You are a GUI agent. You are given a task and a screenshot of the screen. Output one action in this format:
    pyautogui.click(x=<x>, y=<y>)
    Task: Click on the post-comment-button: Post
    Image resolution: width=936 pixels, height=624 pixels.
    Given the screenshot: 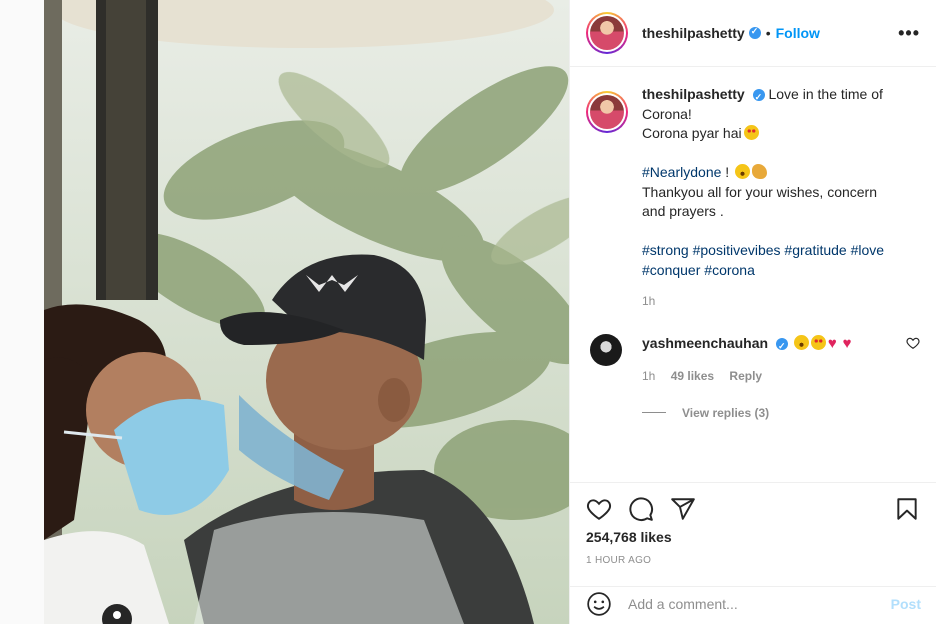 What is the action you would take?
    pyautogui.click(x=906, y=604)
    